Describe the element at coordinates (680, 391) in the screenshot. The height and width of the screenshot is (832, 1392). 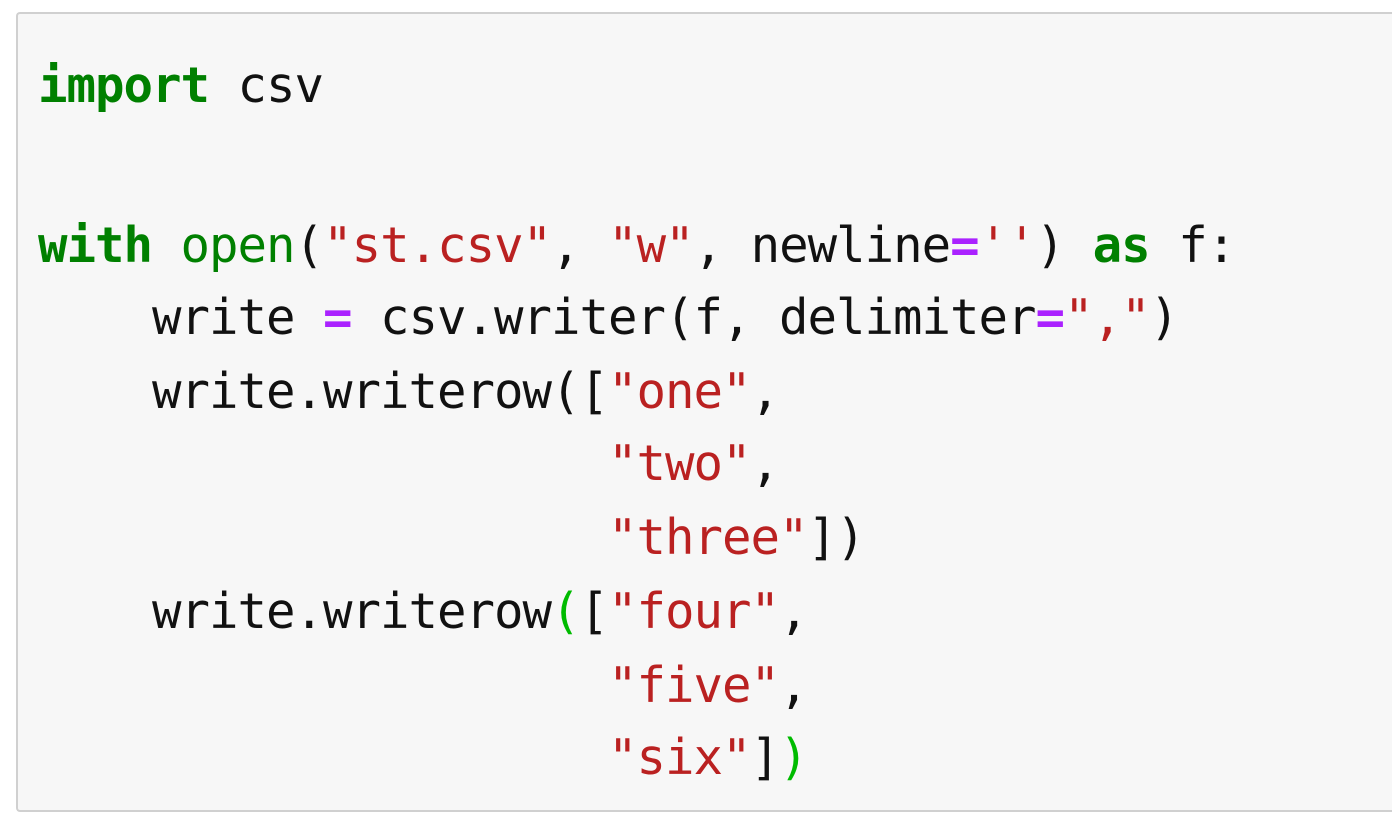
I see `code-token-str: "one"` at that location.